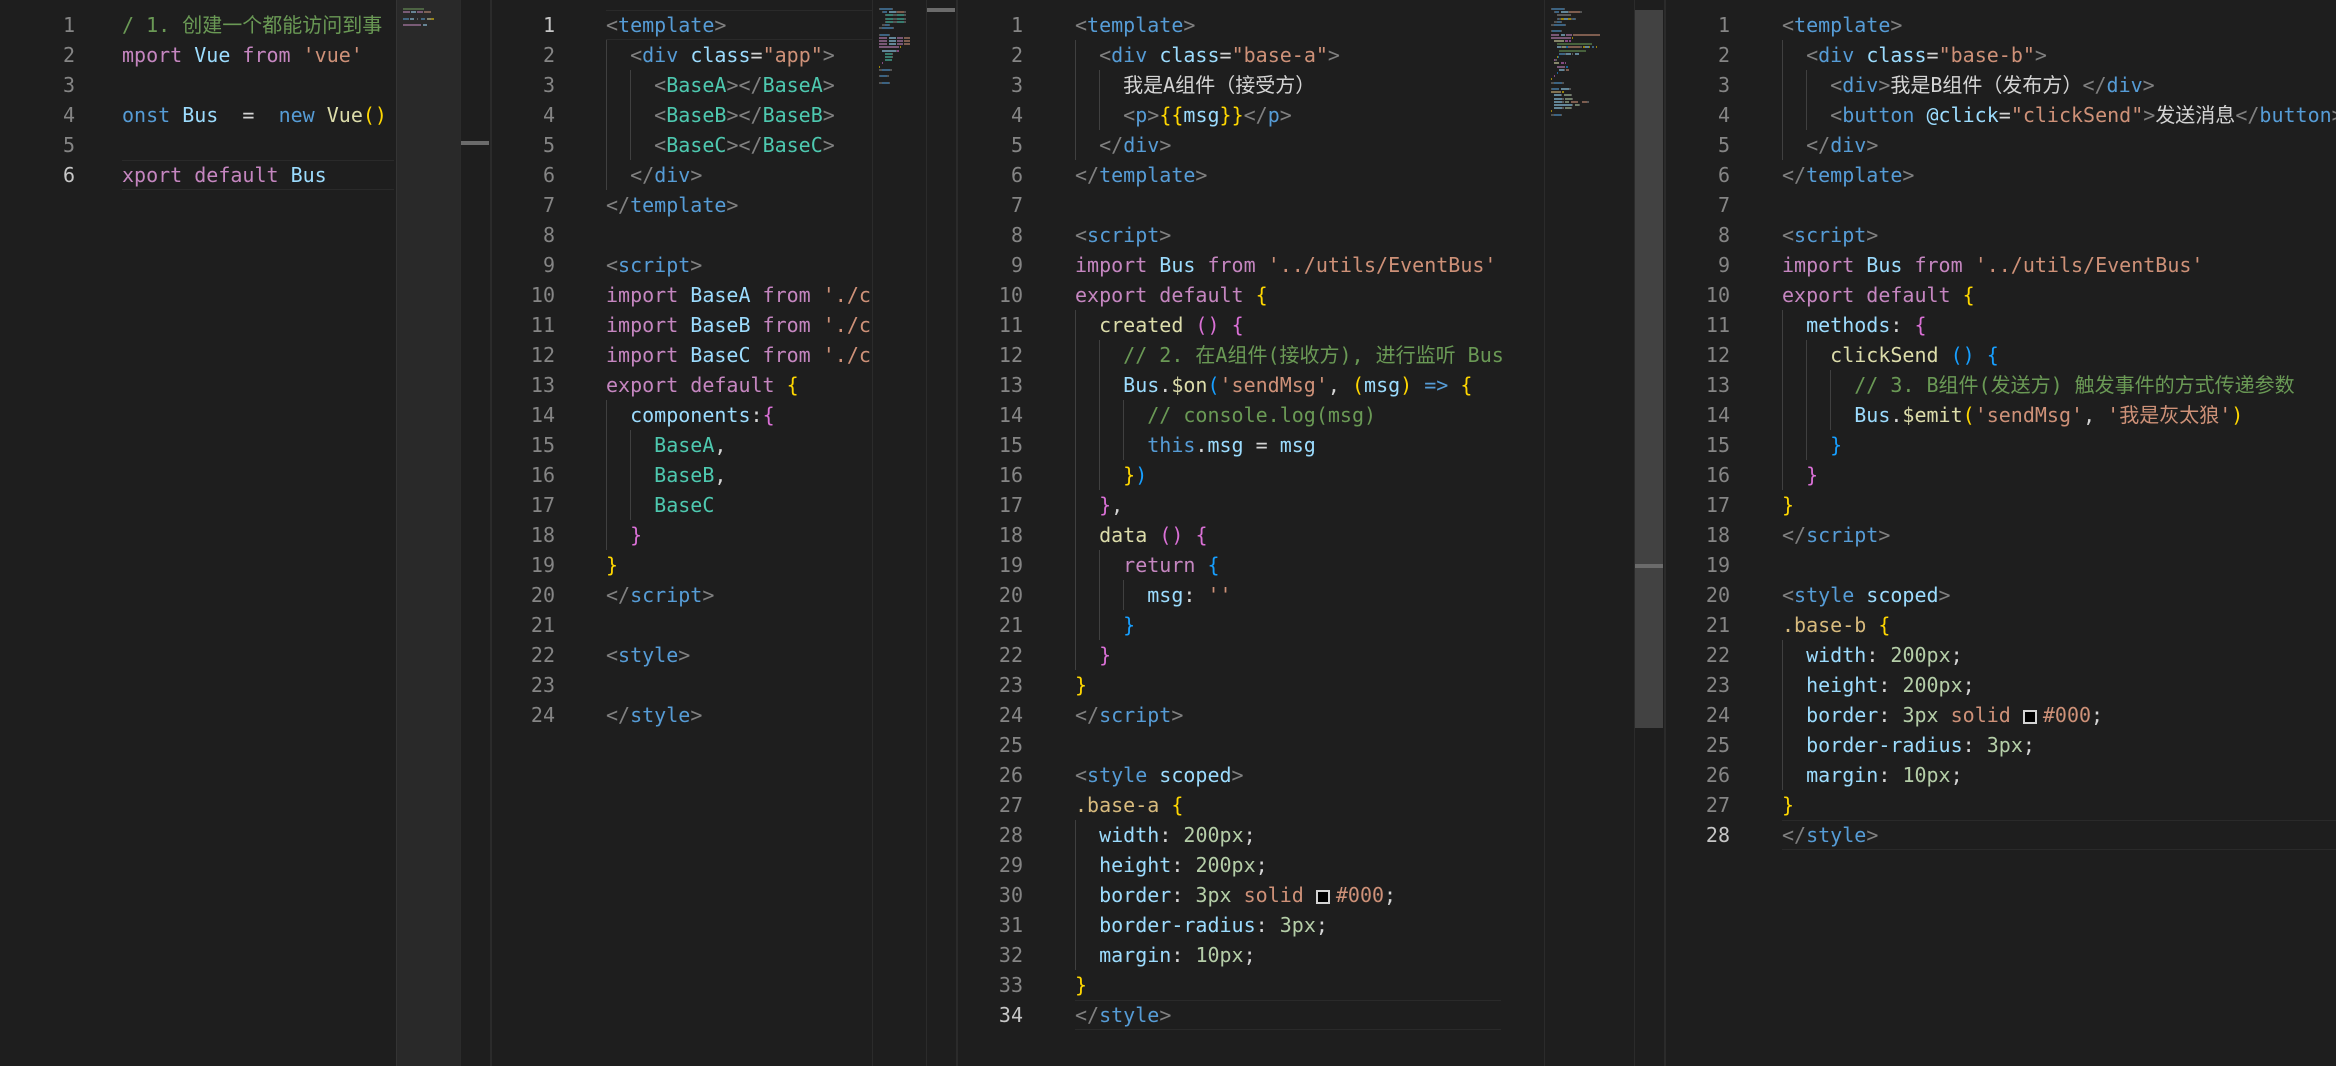 The height and width of the screenshot is (1066, 2336). Describe the element at coordinates (242, 55) in the screenshot. I see `code-line: mport Vue from 'vue'` at that location.